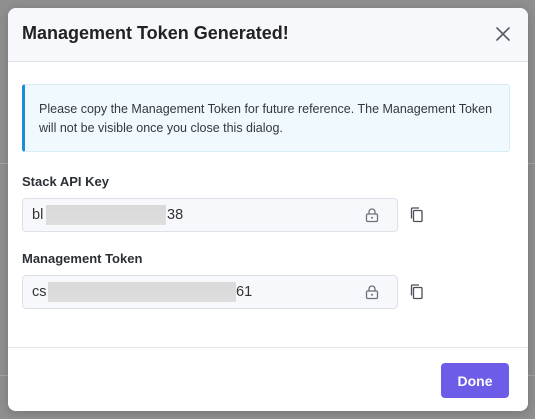  I want to click on stack-api-key-suffix: 38, so click(175, 215).